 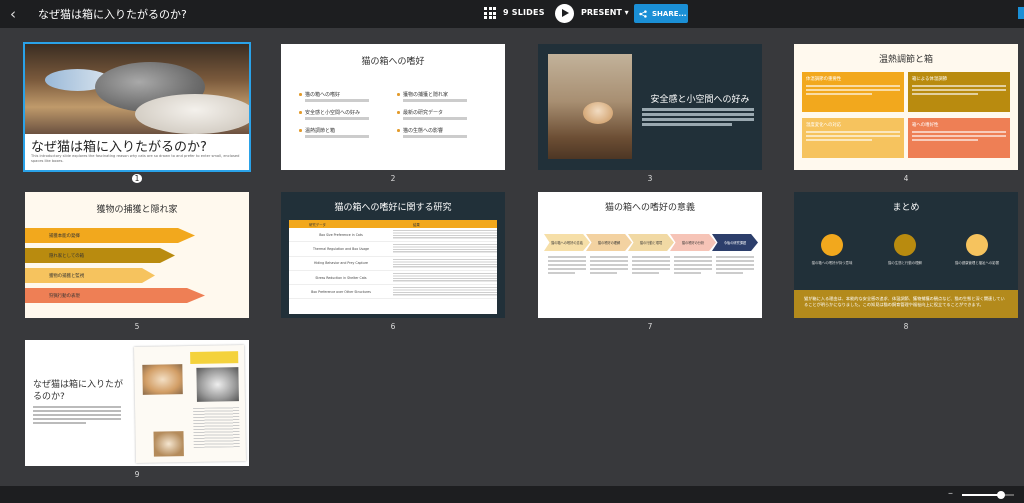 I want to click on present-button: PRESENT ▾, so click(x=605, y=12).